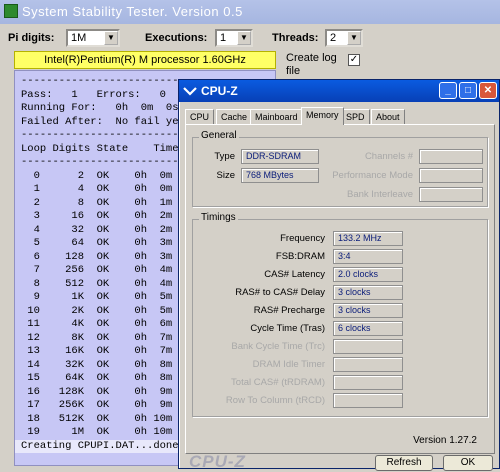 The width and height of the screenshot is (500, 472). Describe the element at coordinates (322, 116) in the screenshot. I see `tab-memory: Memory` at that location.